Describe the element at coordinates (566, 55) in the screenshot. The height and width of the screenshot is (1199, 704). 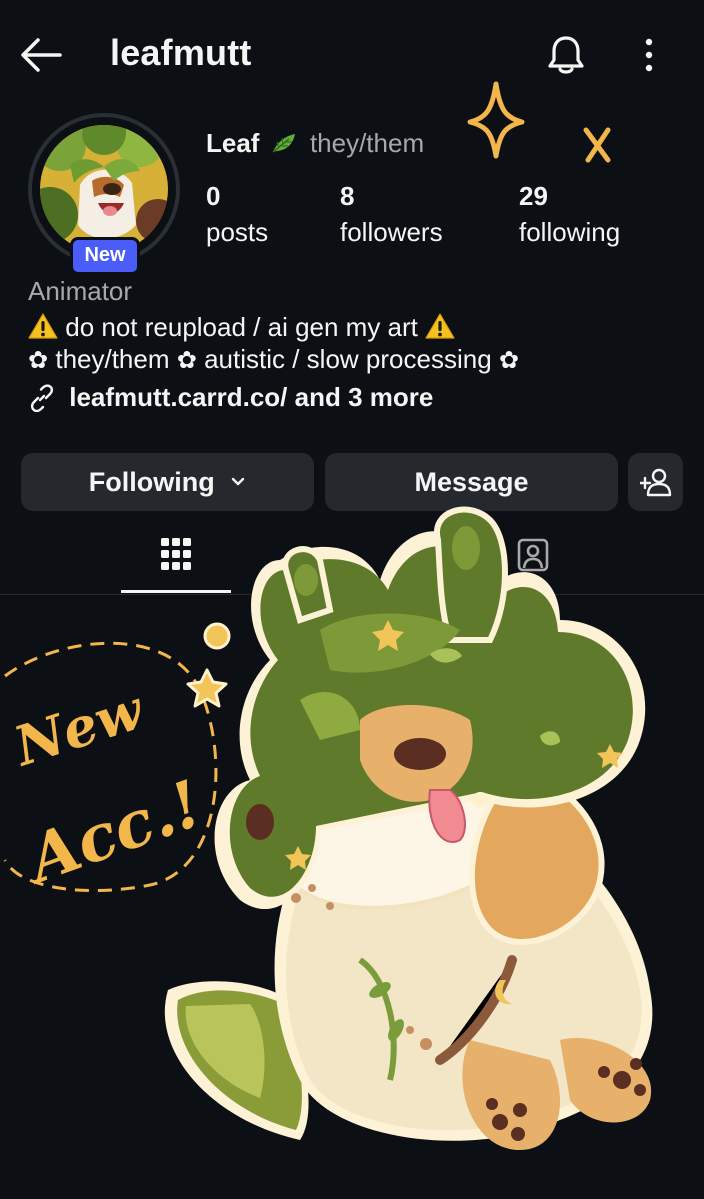
I see `bell-icon` at that location.